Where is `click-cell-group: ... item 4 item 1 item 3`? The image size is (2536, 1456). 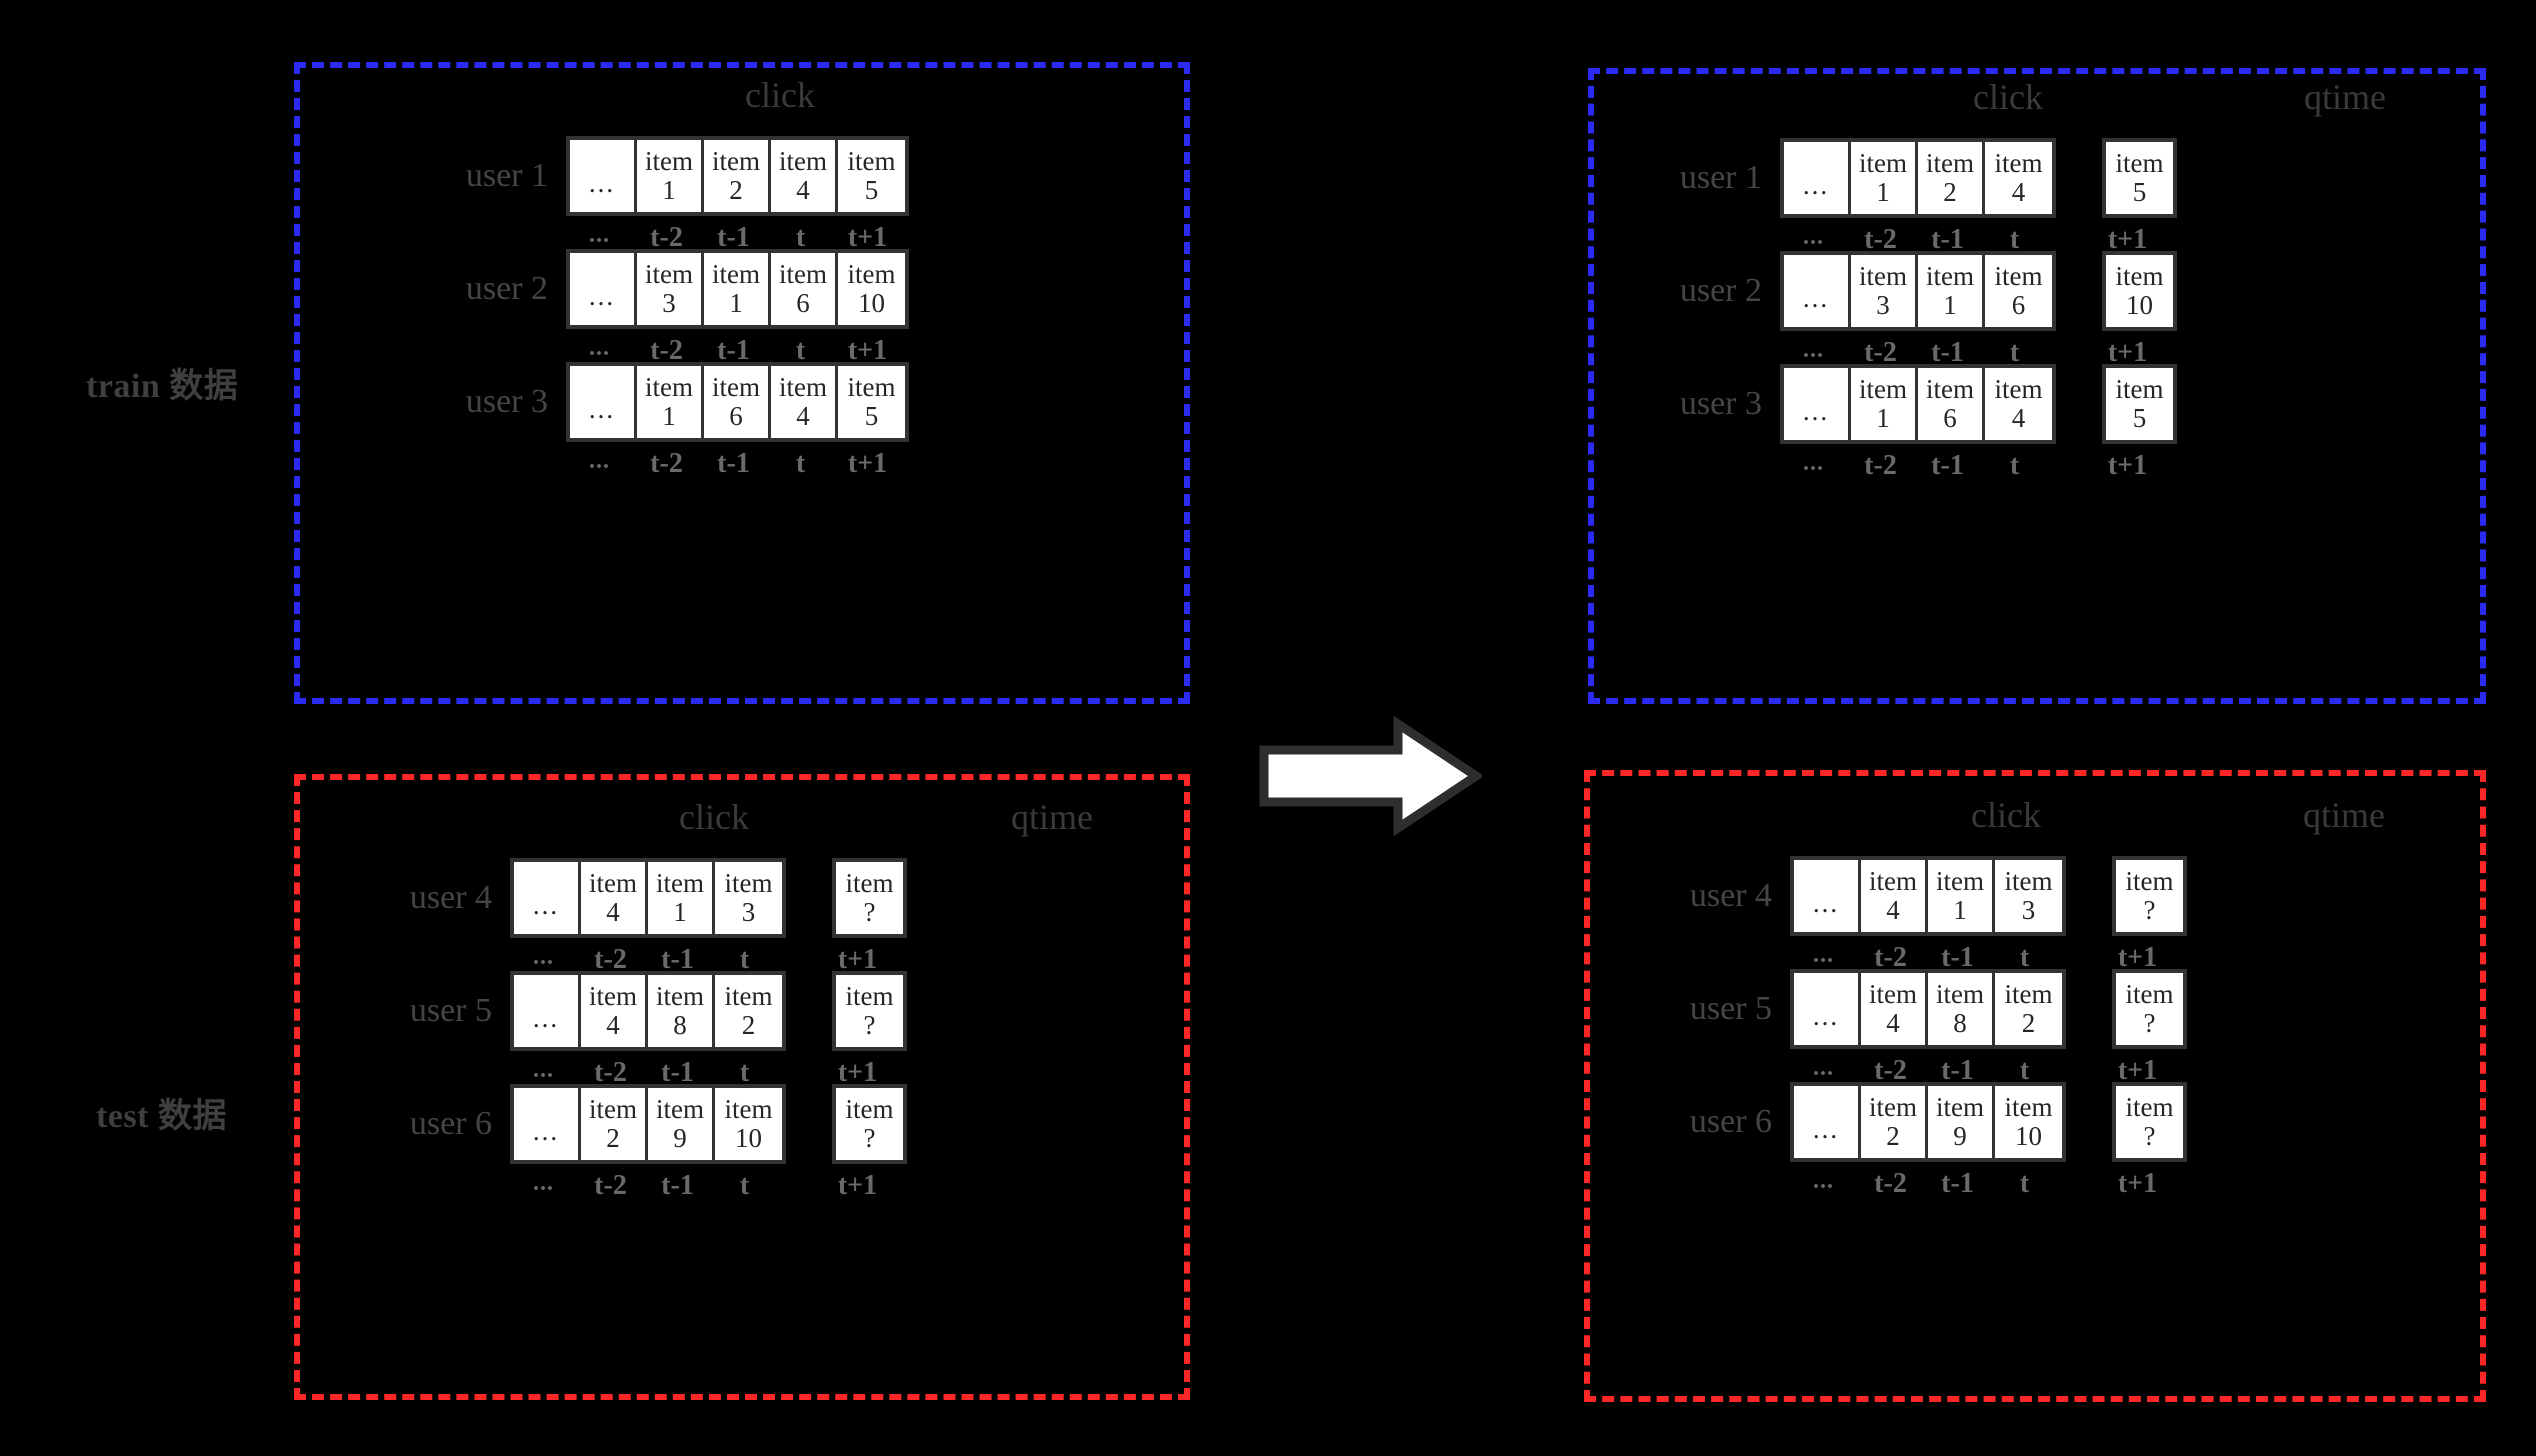
click-cell-group: ... item 4 item 1 item 3 is located at coordinates (1928, 896).